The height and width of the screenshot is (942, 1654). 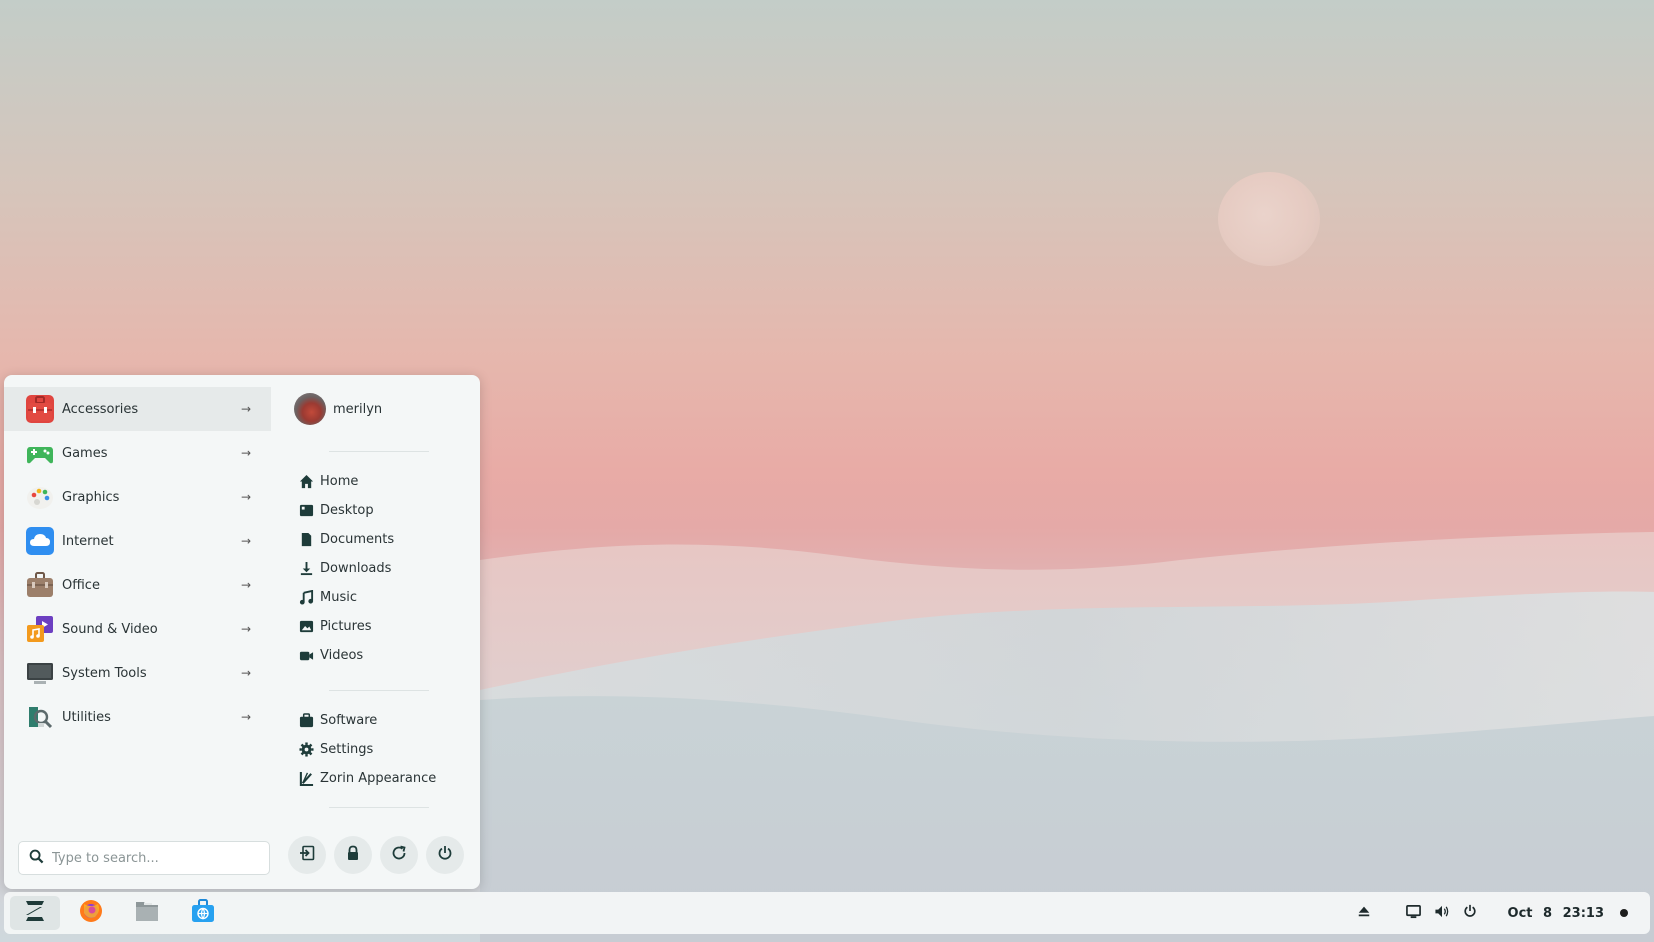 What do you see at coordinates (40, 717) in the screenshot?
I see `utilities-icon` at bounding box center [40, 717].